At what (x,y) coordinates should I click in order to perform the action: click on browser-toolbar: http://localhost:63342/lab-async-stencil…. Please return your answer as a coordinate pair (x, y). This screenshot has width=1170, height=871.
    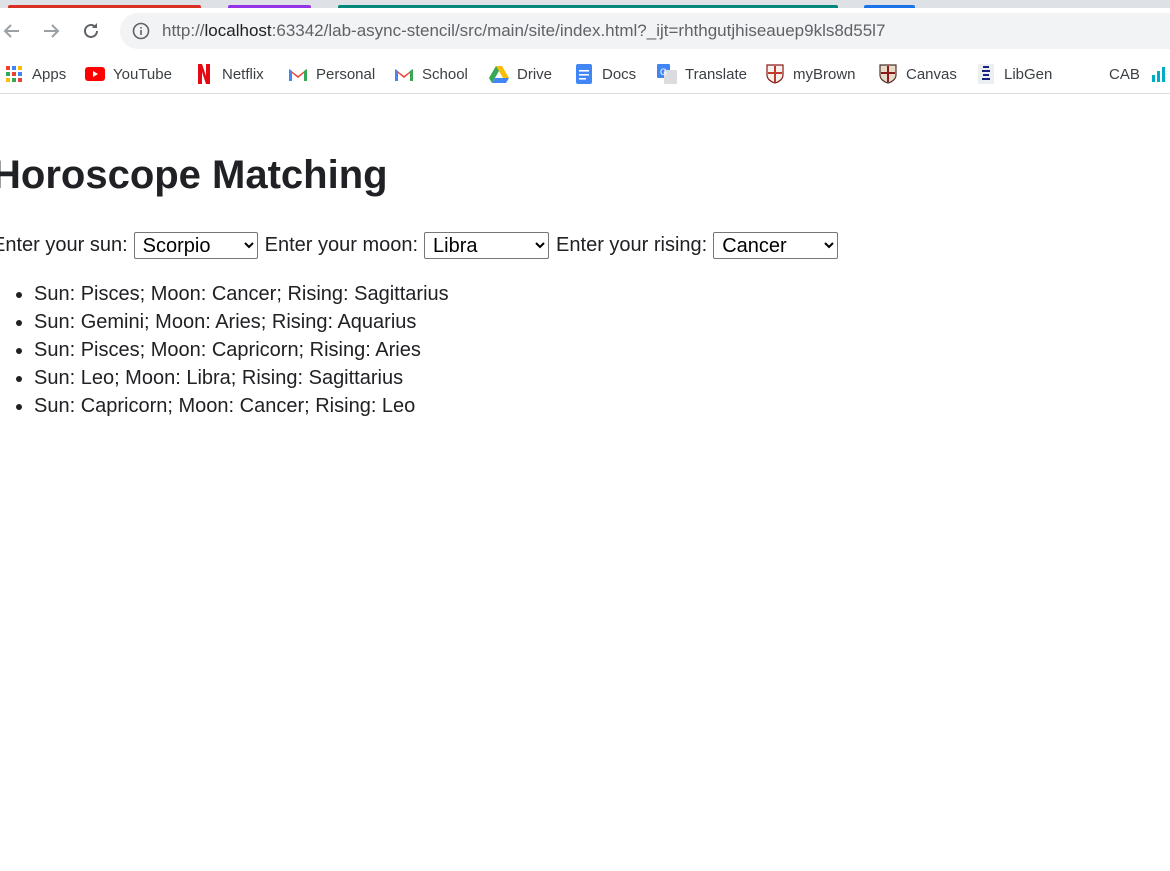
    Looking at the image, I should click on (585, 31).